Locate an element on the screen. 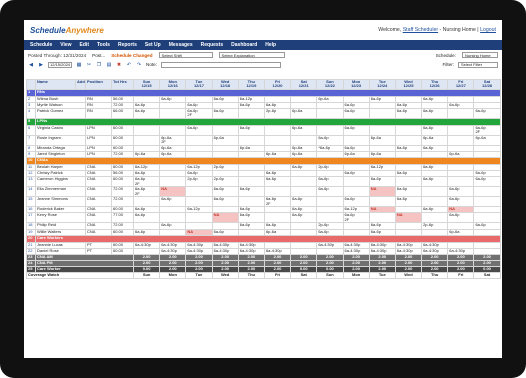 The image size is (526, 378). employee-name: Kerry Rose is located at coordinates (60, 218).